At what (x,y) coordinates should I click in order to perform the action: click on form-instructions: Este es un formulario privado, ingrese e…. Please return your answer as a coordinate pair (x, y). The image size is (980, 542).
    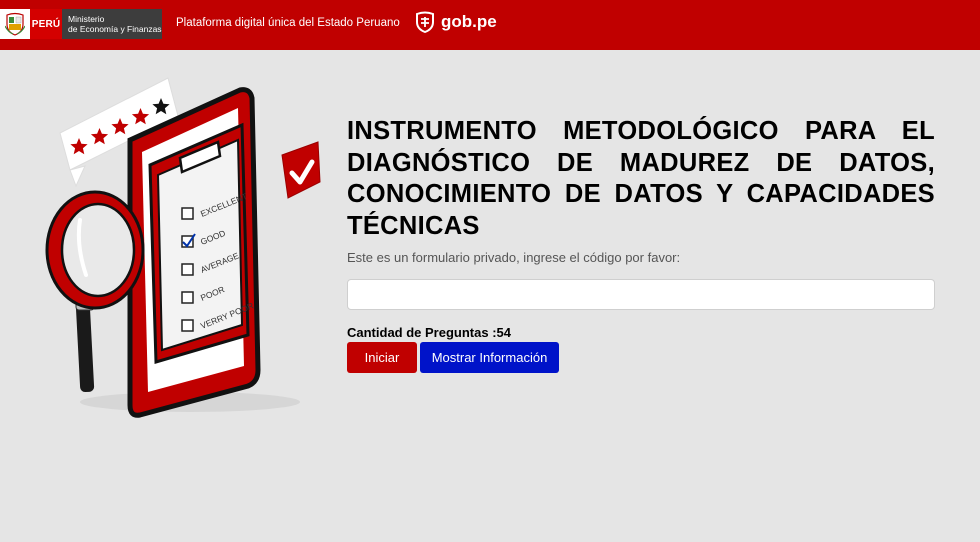
    Looking at the image, I should click on (514, 257).